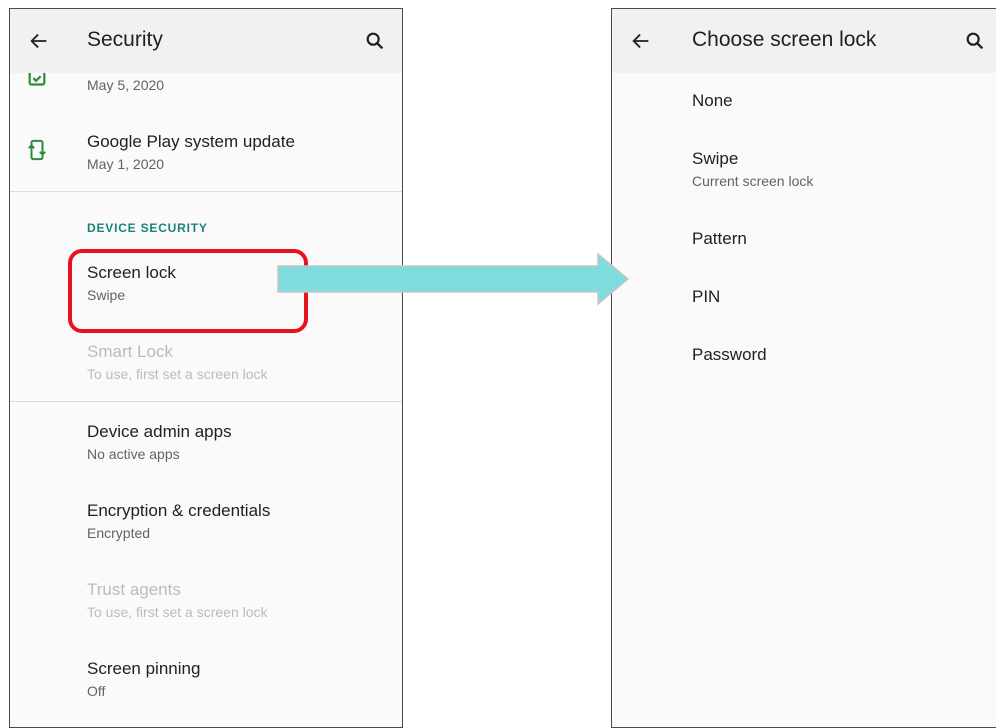 This screenshot has height=728, width=996. Describe the element at coordinates (804, 103) in the screenshot. I see `lock-option-none: None` at that location.